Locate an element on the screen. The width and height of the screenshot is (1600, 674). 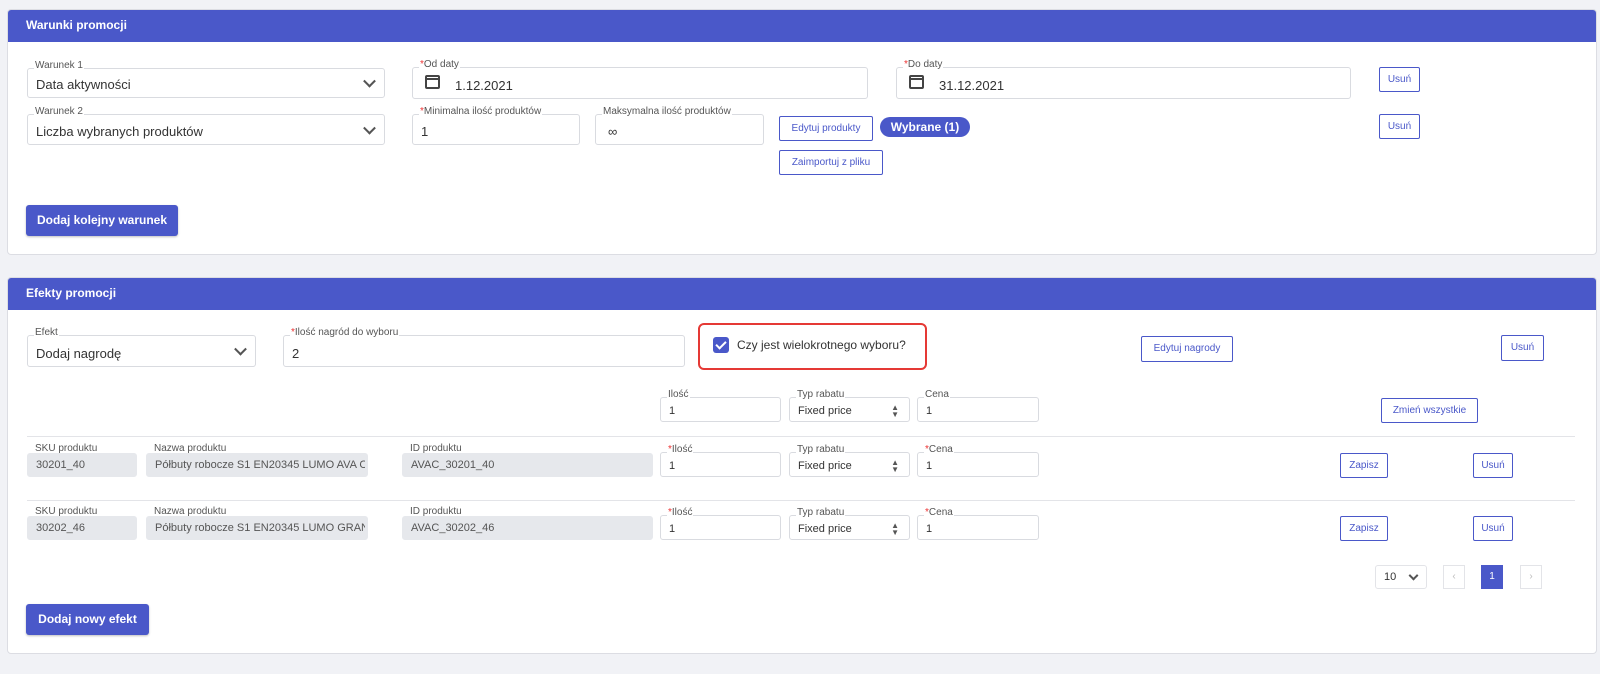
page-1-button: 1 is located at coordinates (1492, 577).